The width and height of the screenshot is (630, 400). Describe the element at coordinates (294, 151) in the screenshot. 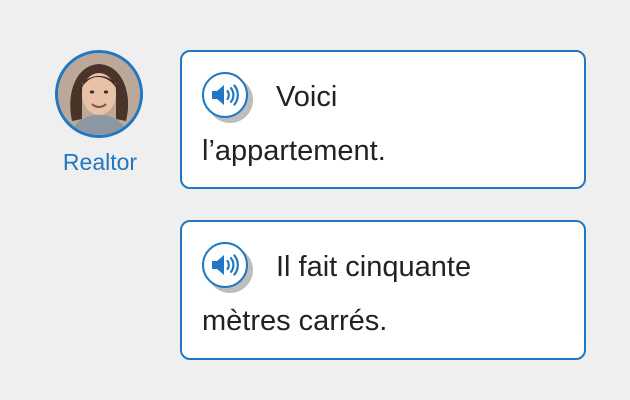

I see `message-1-line-2: l’appartement.` at that location.